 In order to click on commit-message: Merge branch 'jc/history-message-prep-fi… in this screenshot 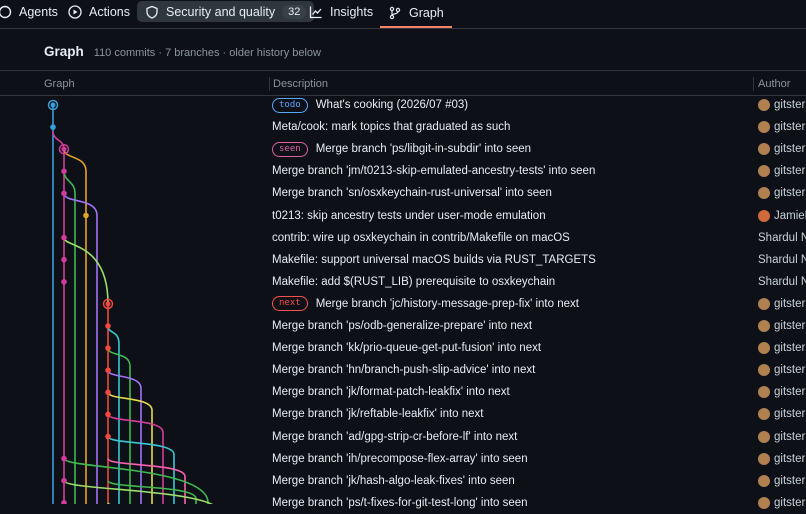, I will do `click(447, 304)`.